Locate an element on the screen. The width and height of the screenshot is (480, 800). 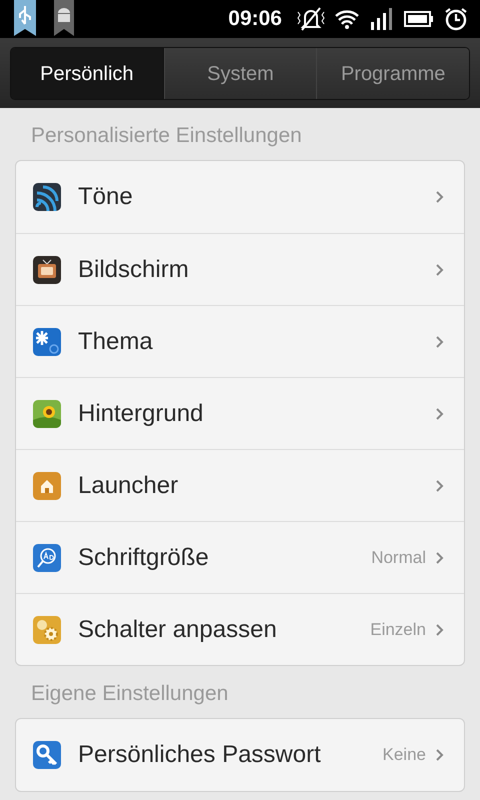
sound-waves-icon is located at coordinates (47, 197).